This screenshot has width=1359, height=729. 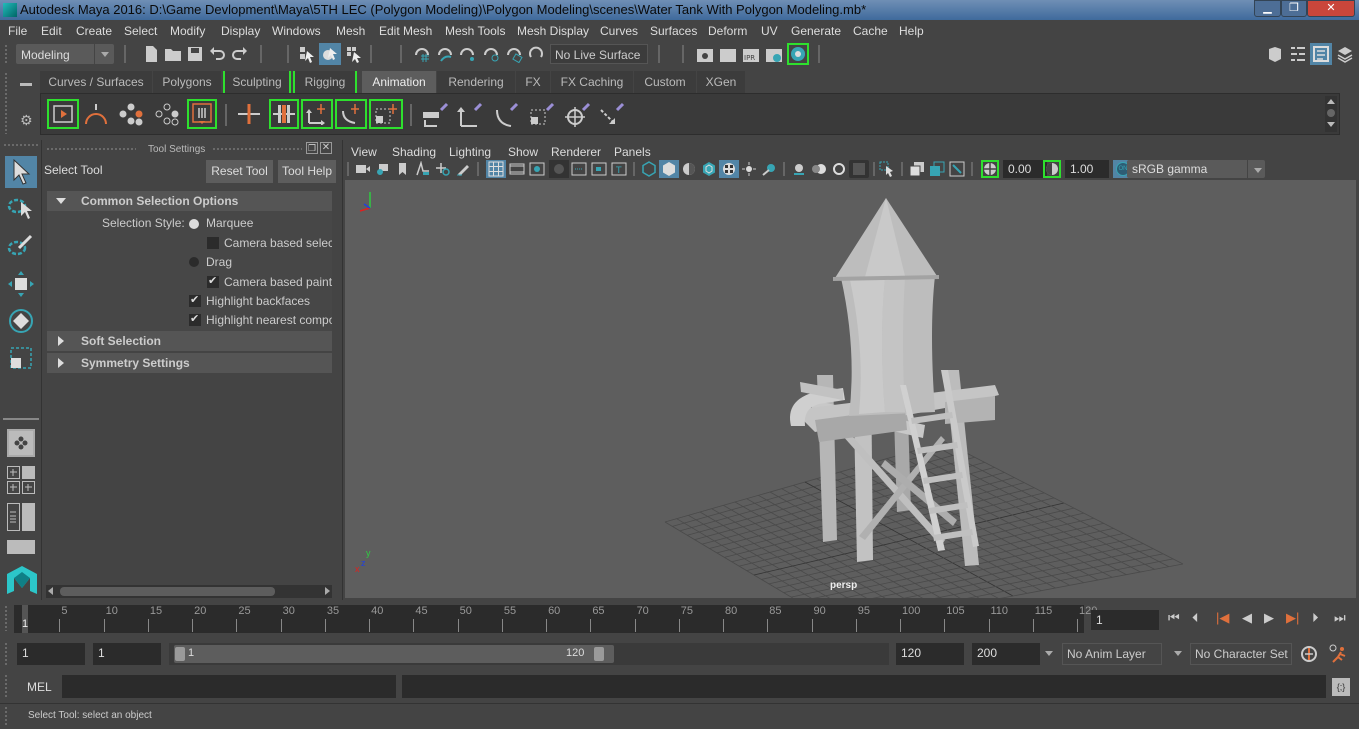 I want to click on snap-to-point-icon, so click(x=467, y=54).